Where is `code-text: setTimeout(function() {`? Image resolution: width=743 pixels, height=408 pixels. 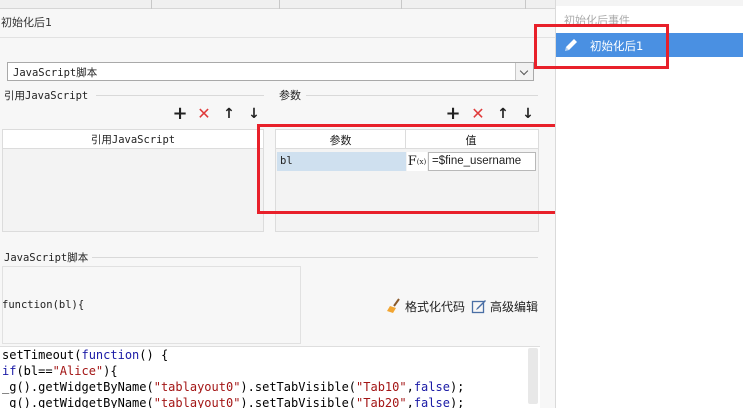 code-text: setTimeout(function() { is located at coordinates (85, 355).